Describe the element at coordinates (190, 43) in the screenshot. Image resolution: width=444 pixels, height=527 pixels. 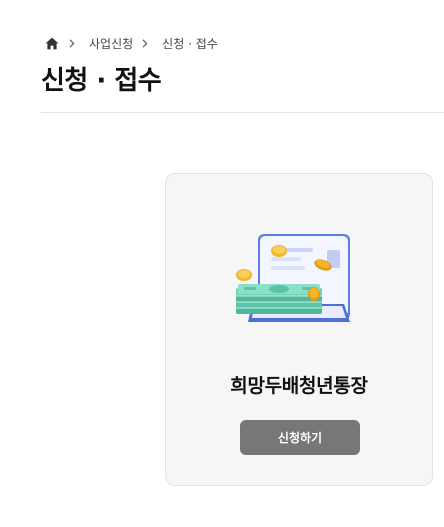
I see `breadcrumb-item-current: 신청 · 접수` at that location.